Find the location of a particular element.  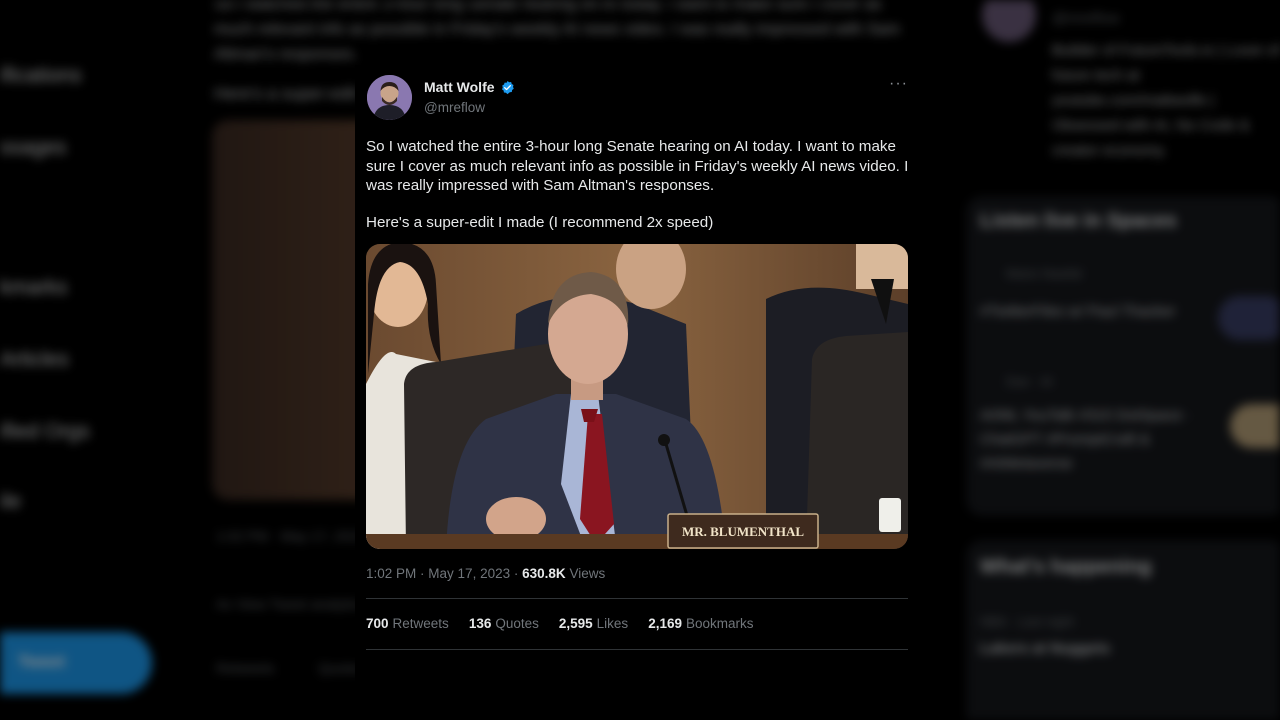

likes-count: 2,595 is located at coordinates (575, 623).